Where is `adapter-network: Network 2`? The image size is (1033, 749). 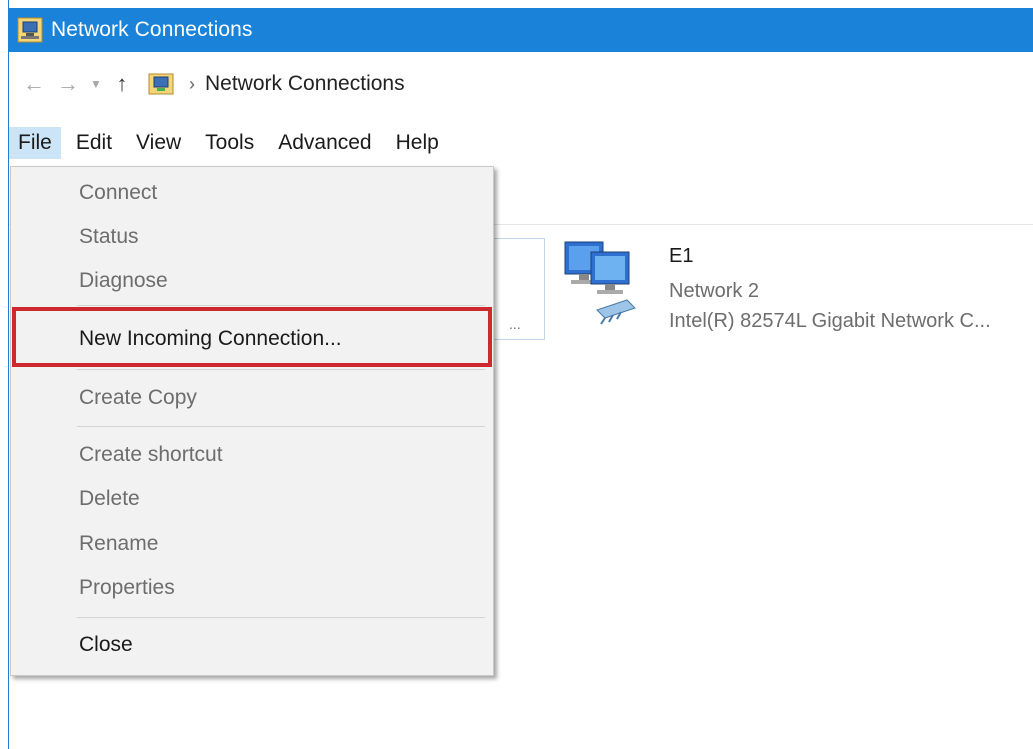
adapter-network: Network 2 is located at coordinates (714, 291).